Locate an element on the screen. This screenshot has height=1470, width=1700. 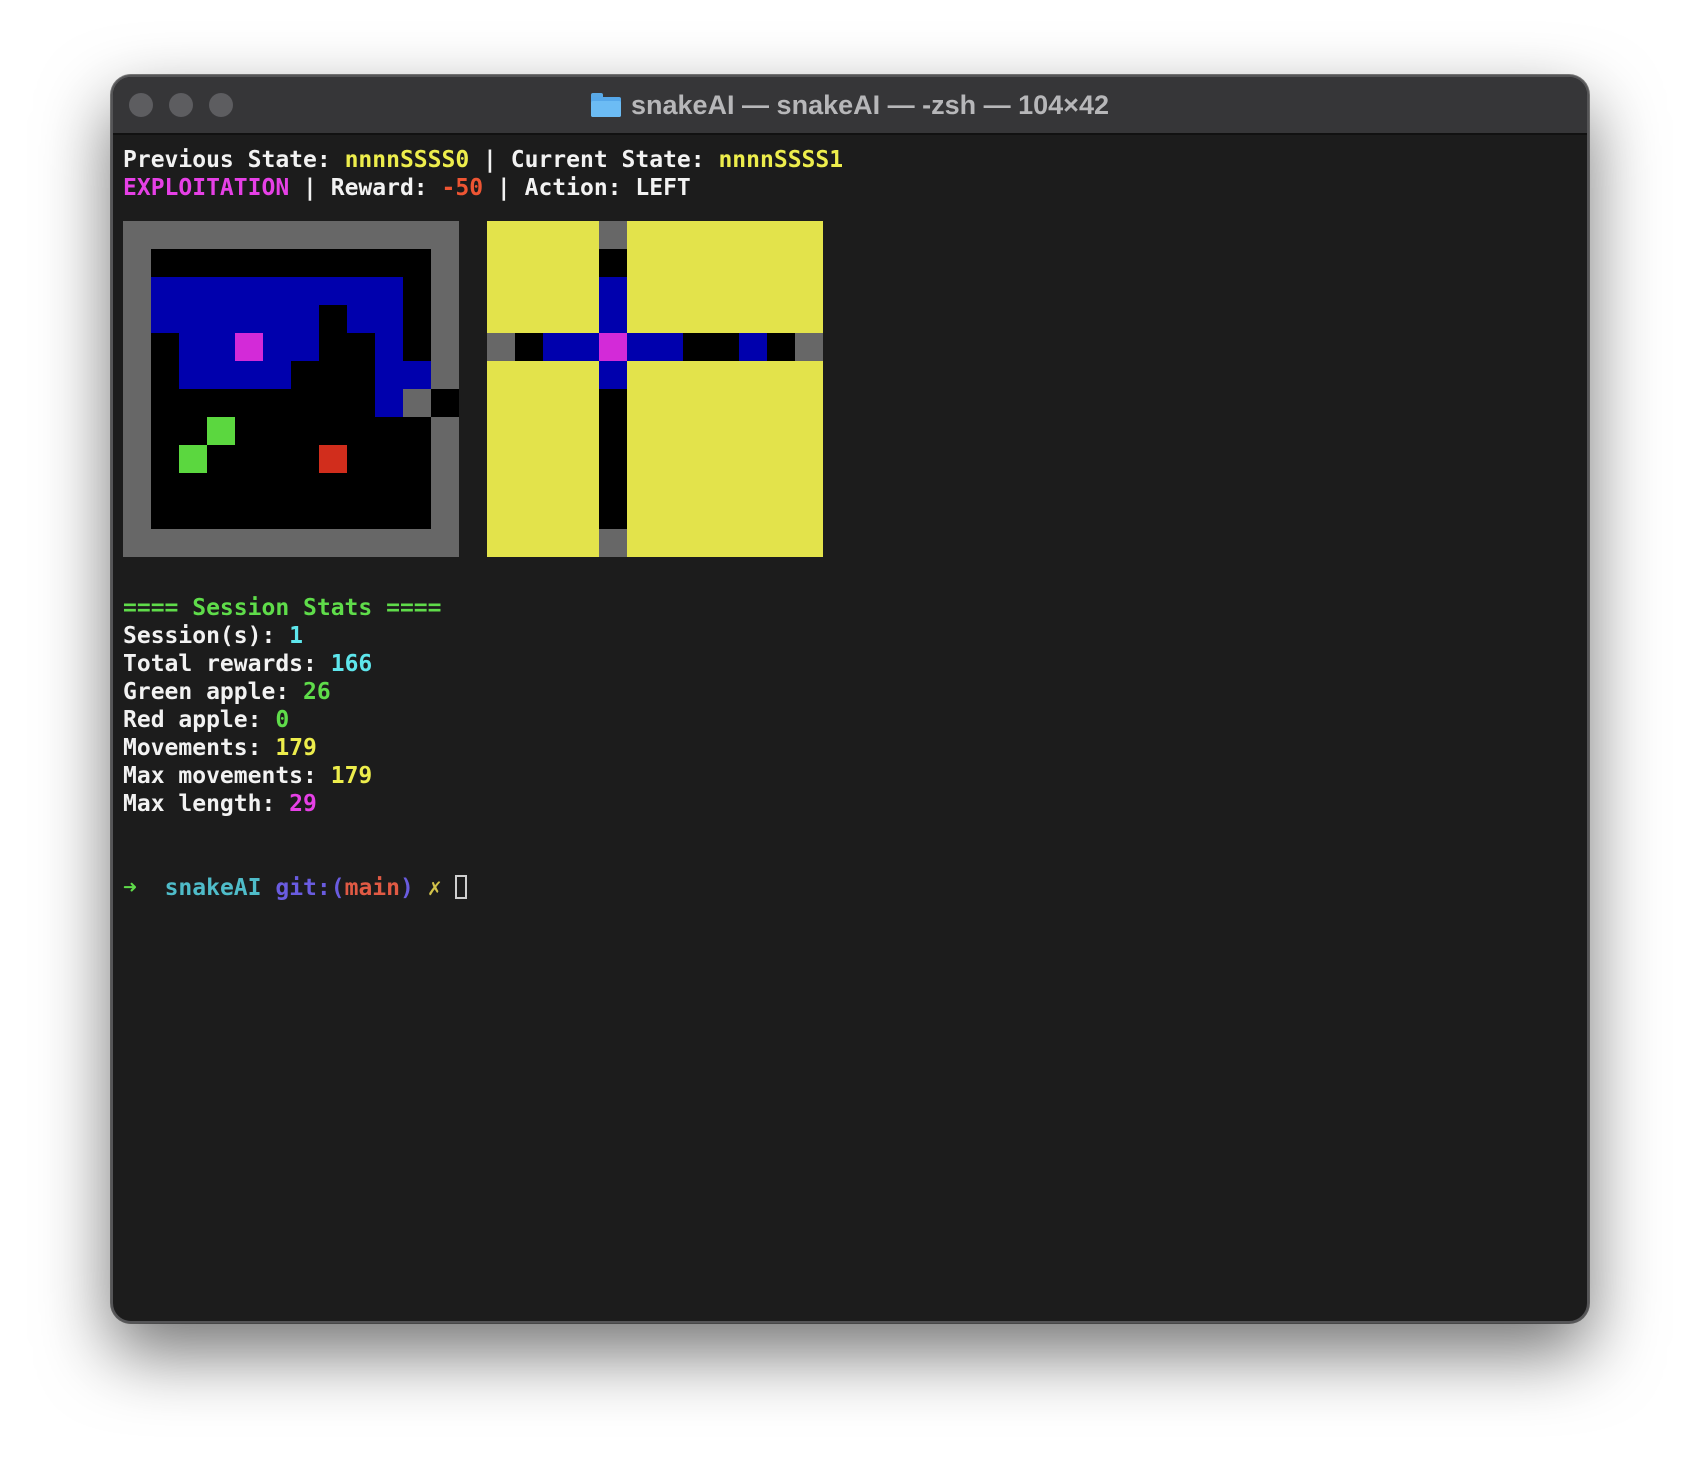
cell-snake-head is located at coordinates (249, 347).